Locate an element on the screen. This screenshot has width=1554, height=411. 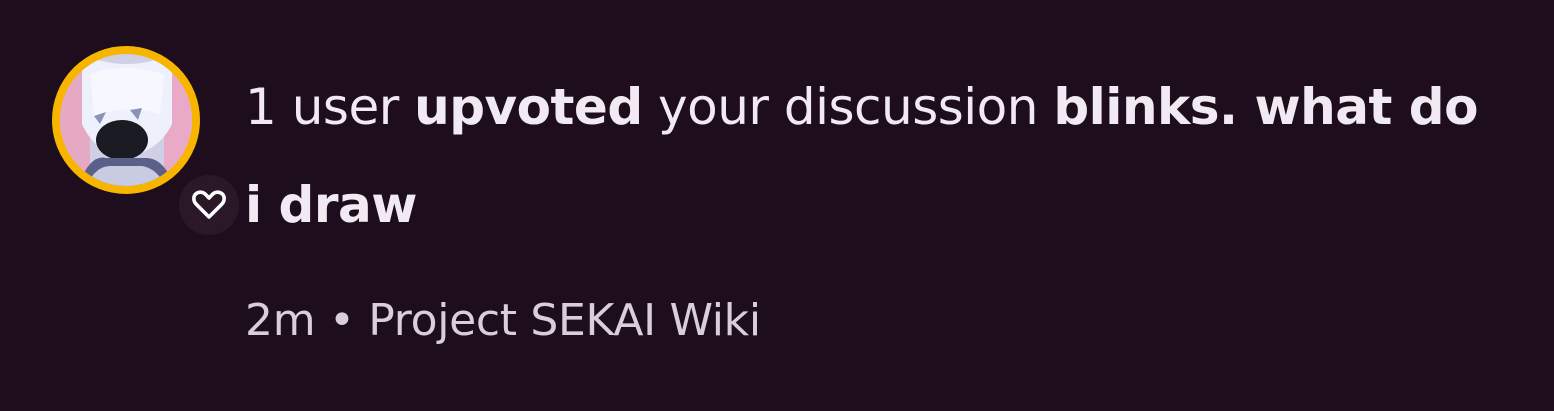
avatar-image is located at coordinates (126, 120).